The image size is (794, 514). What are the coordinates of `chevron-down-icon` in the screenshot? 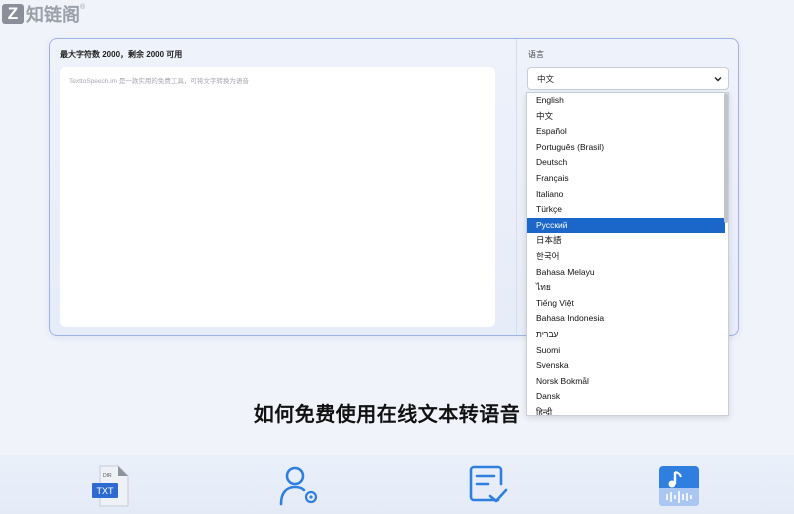 It's located at (718, 79).